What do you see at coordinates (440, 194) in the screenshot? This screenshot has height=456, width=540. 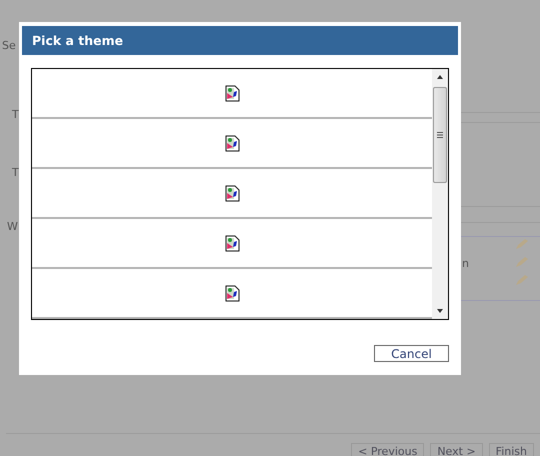 I see `scrollbar` at bounding box center [440, 194].